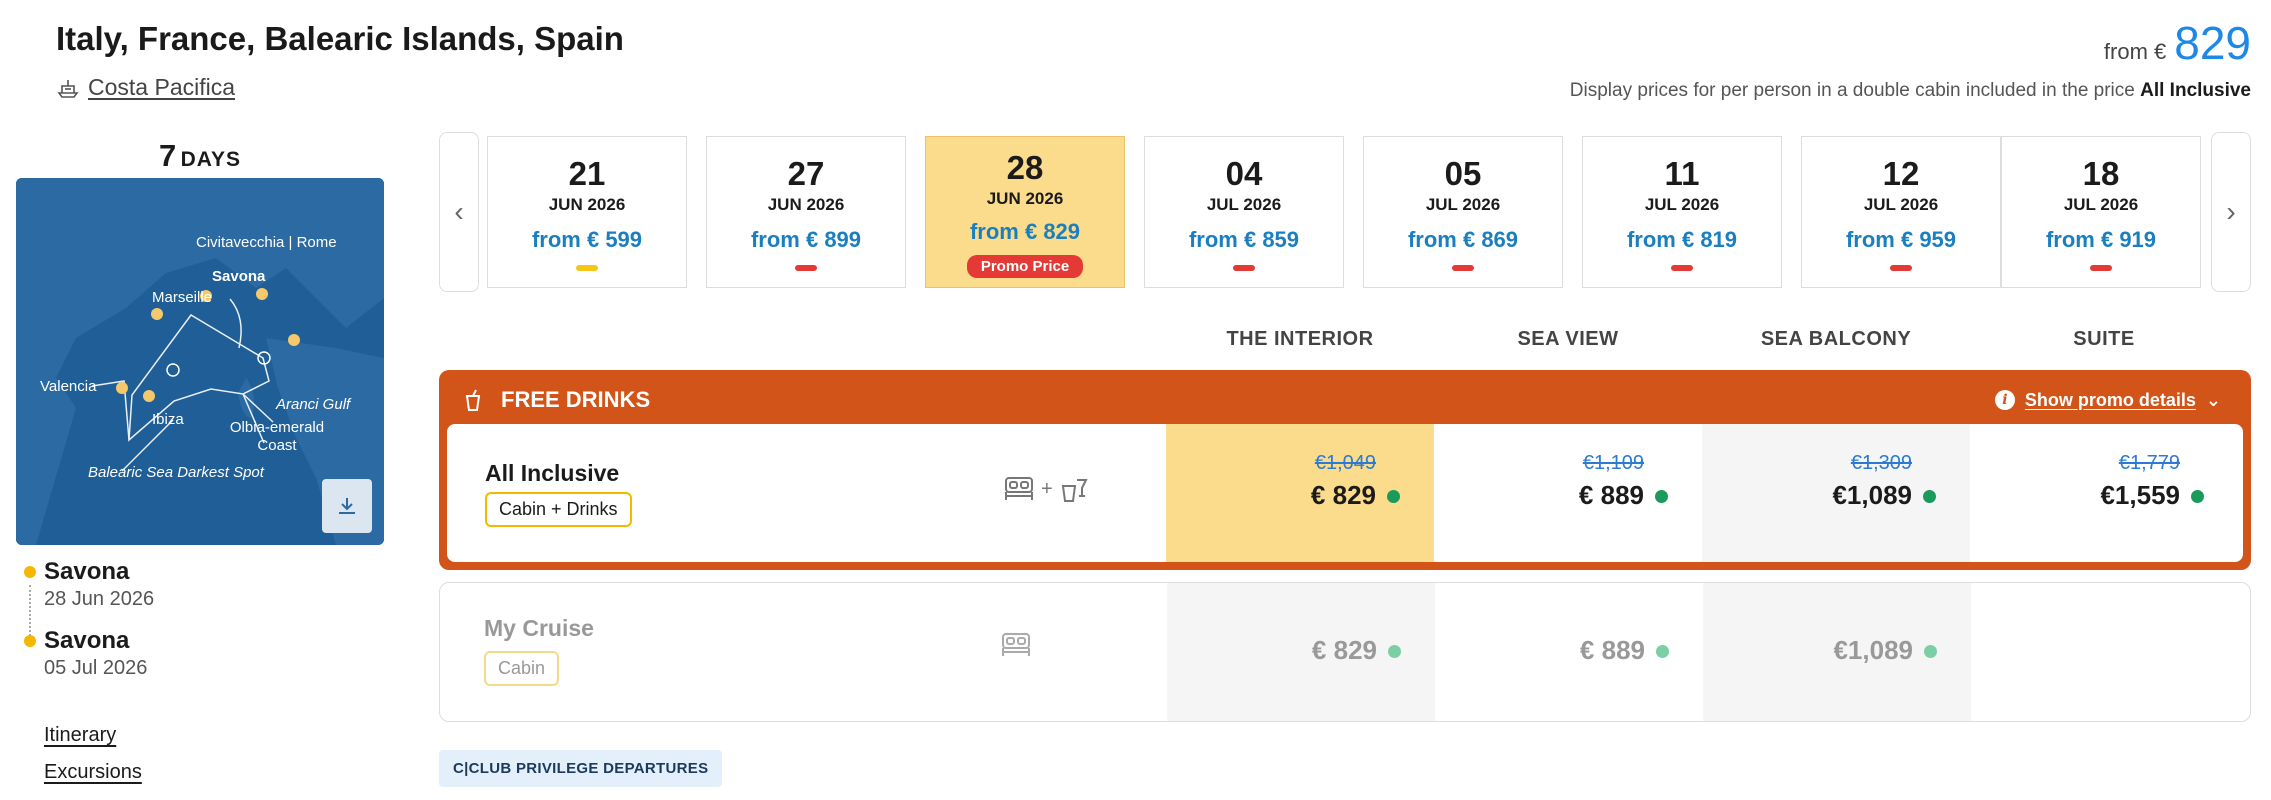  I want to click on carousel-prev-button: ‹, so click(459, 212).